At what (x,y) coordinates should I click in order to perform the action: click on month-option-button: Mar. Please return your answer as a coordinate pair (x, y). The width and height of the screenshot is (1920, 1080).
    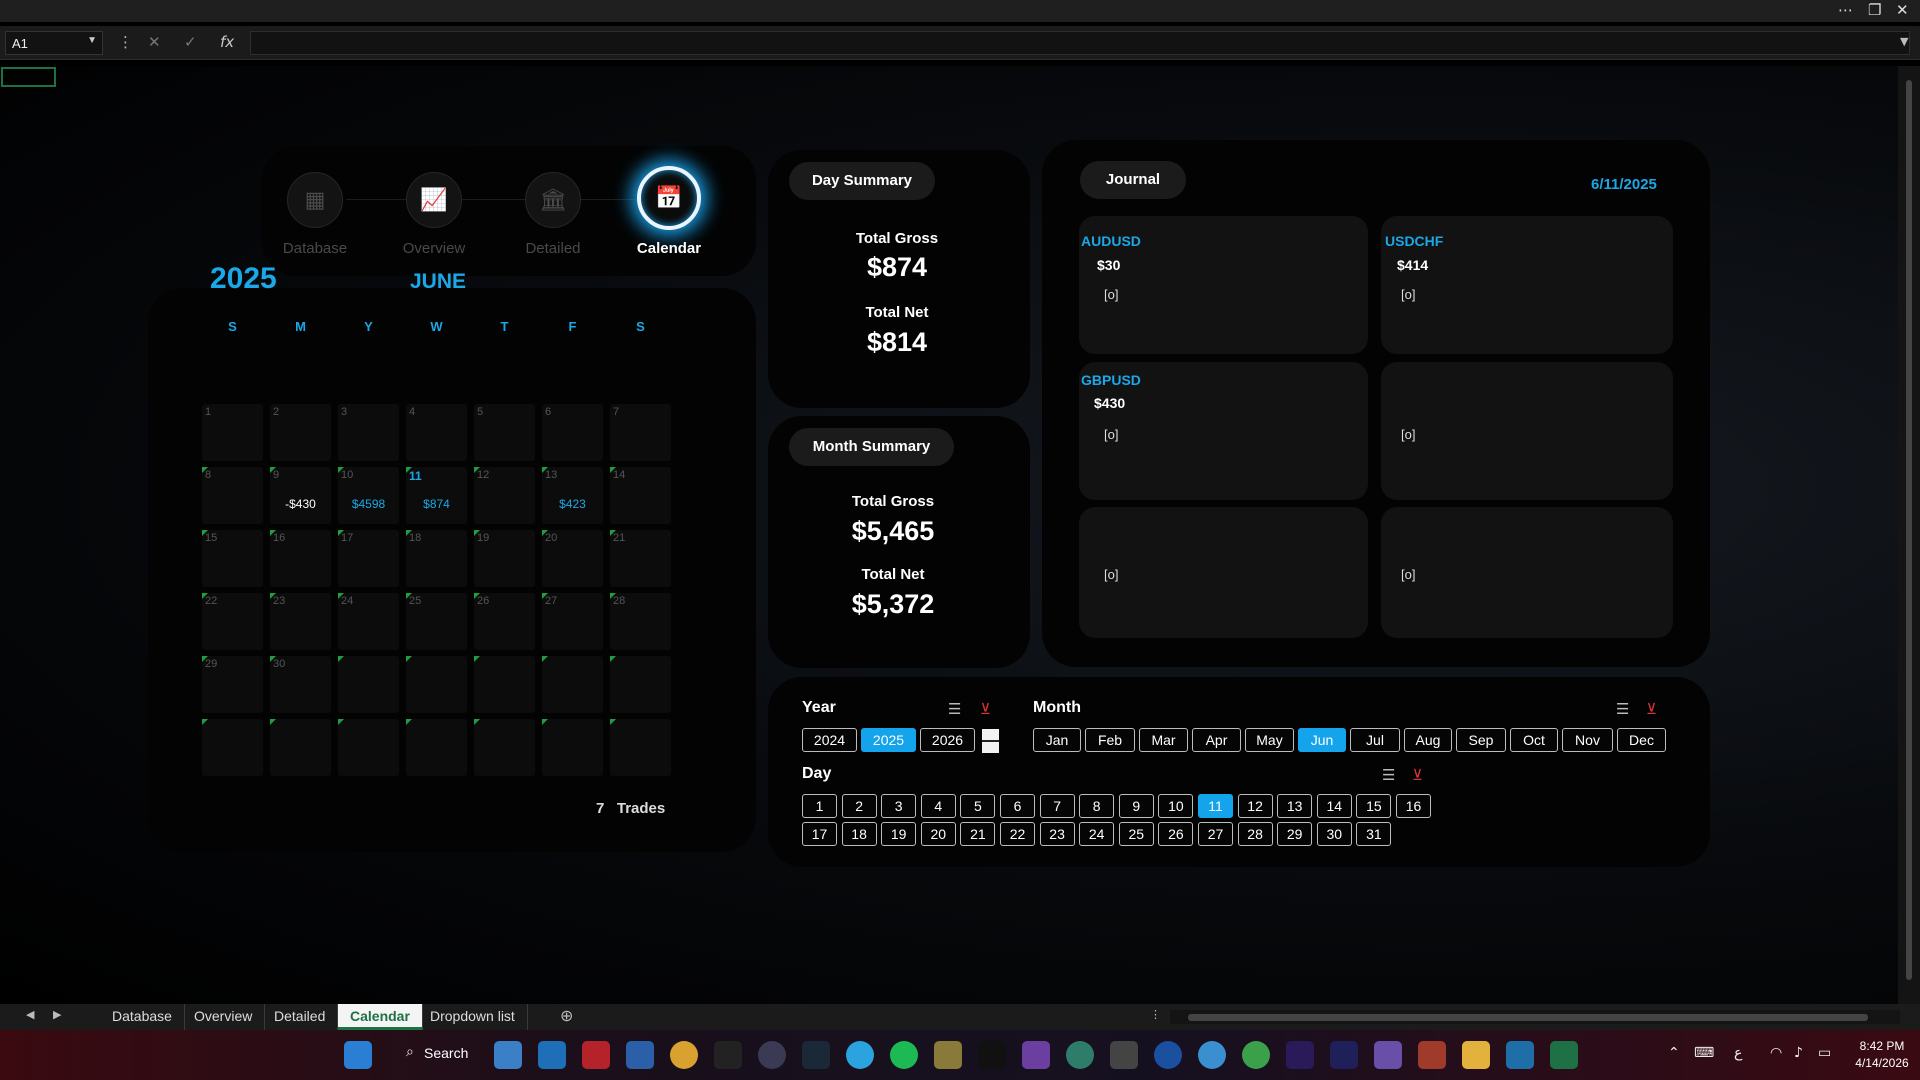
    Looking at the image, I should click on (1163, 740).